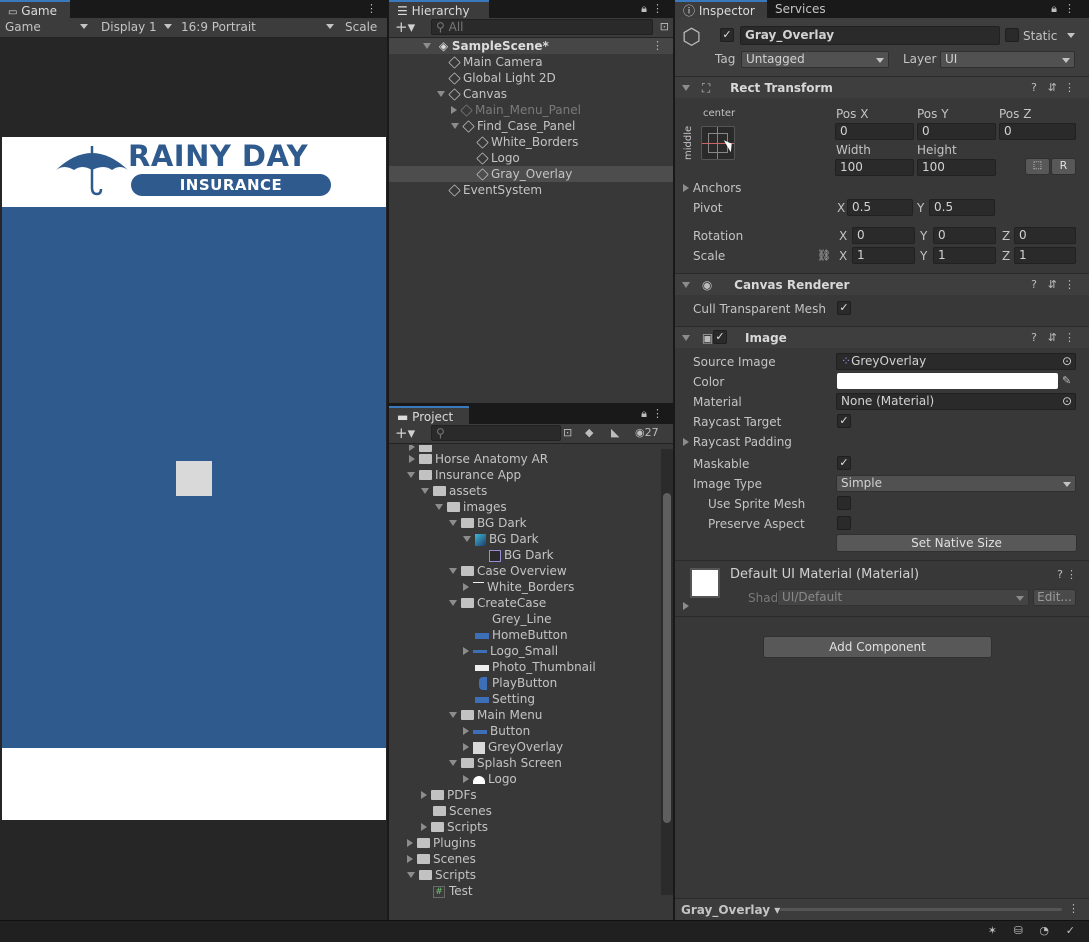  What do you see at coordinates (882, 337) in the screenshot?
I see `image-header: ▣ ✓ Image ? ⇵ ⋮` at bounding box center [882, 337].